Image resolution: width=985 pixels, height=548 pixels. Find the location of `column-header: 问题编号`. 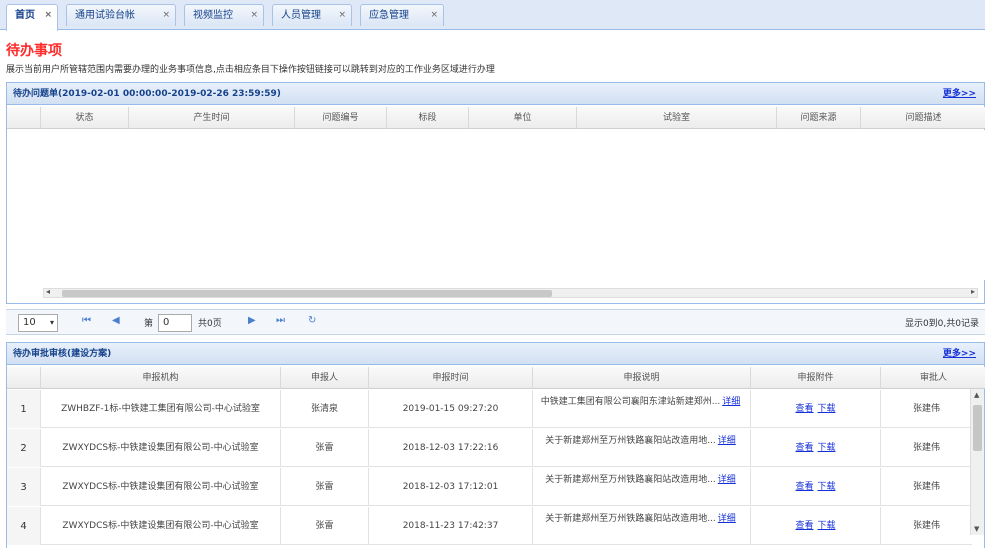

column-header: 问题编号 is located at coordinates (341, 118).